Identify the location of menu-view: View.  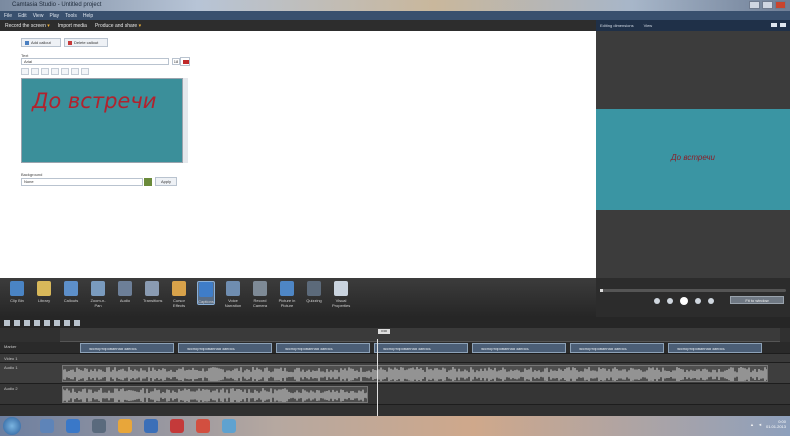
(38, 16).